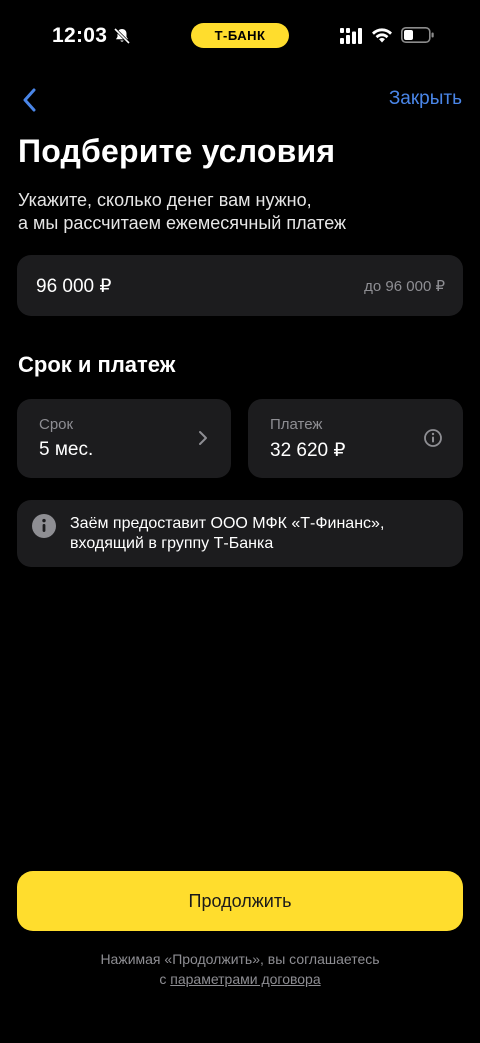  I want to click on legal-line: Нажимая «Продолжить», вы соглашаетесь, so click(240, 959).